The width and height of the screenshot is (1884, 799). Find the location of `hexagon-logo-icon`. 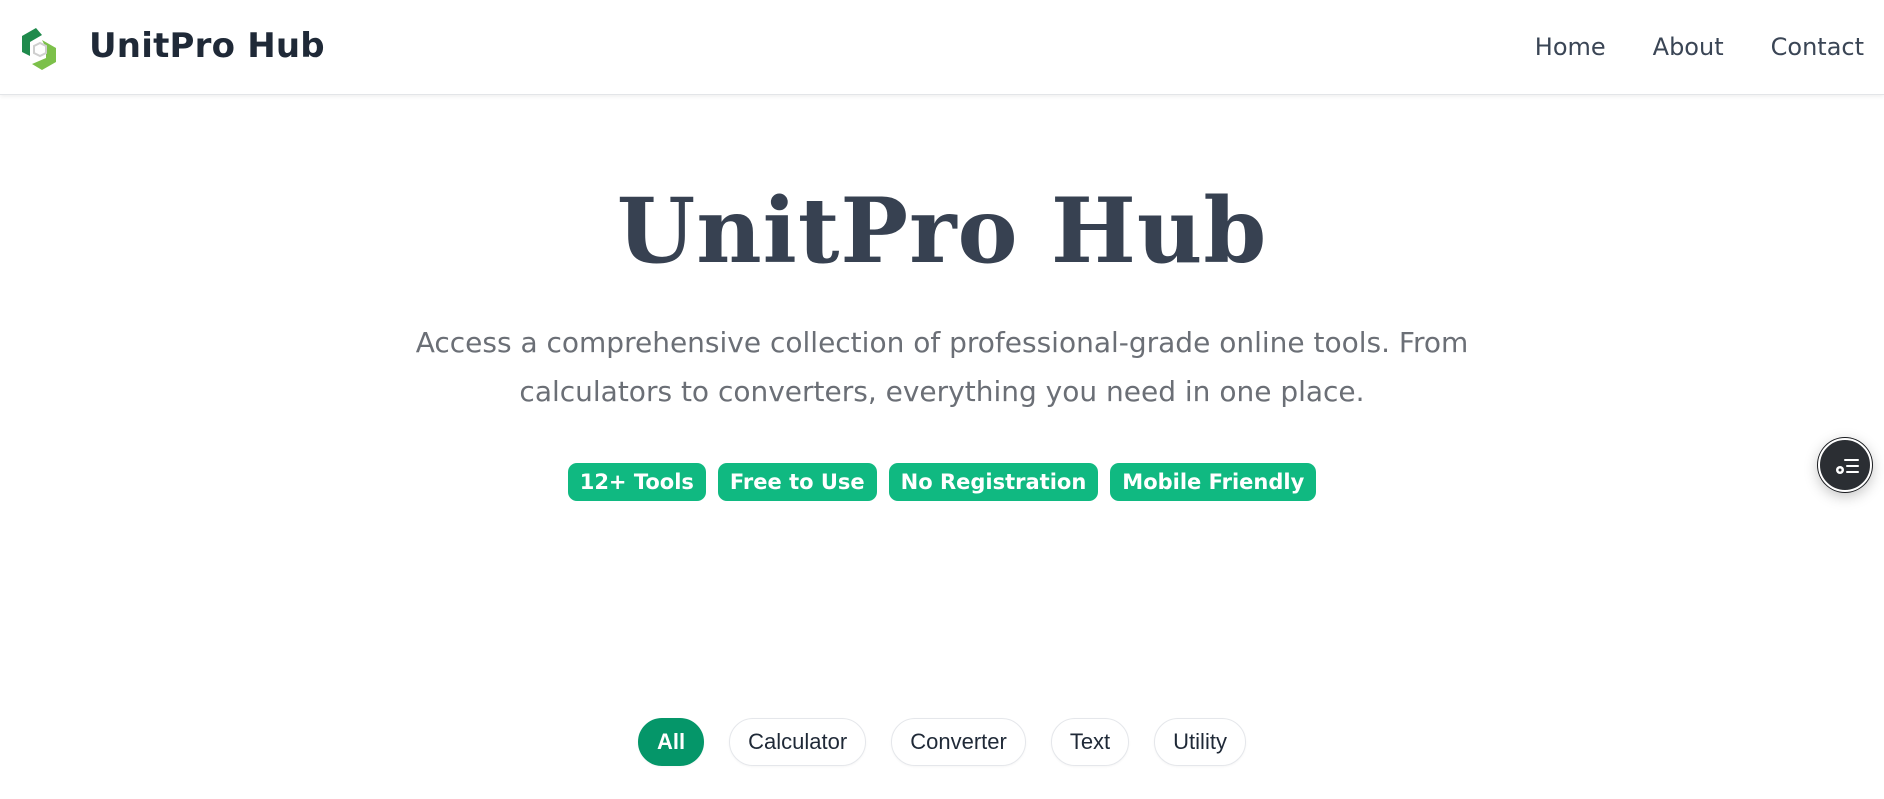

hexagon-logo-icon is located at coordinates (39, 48).